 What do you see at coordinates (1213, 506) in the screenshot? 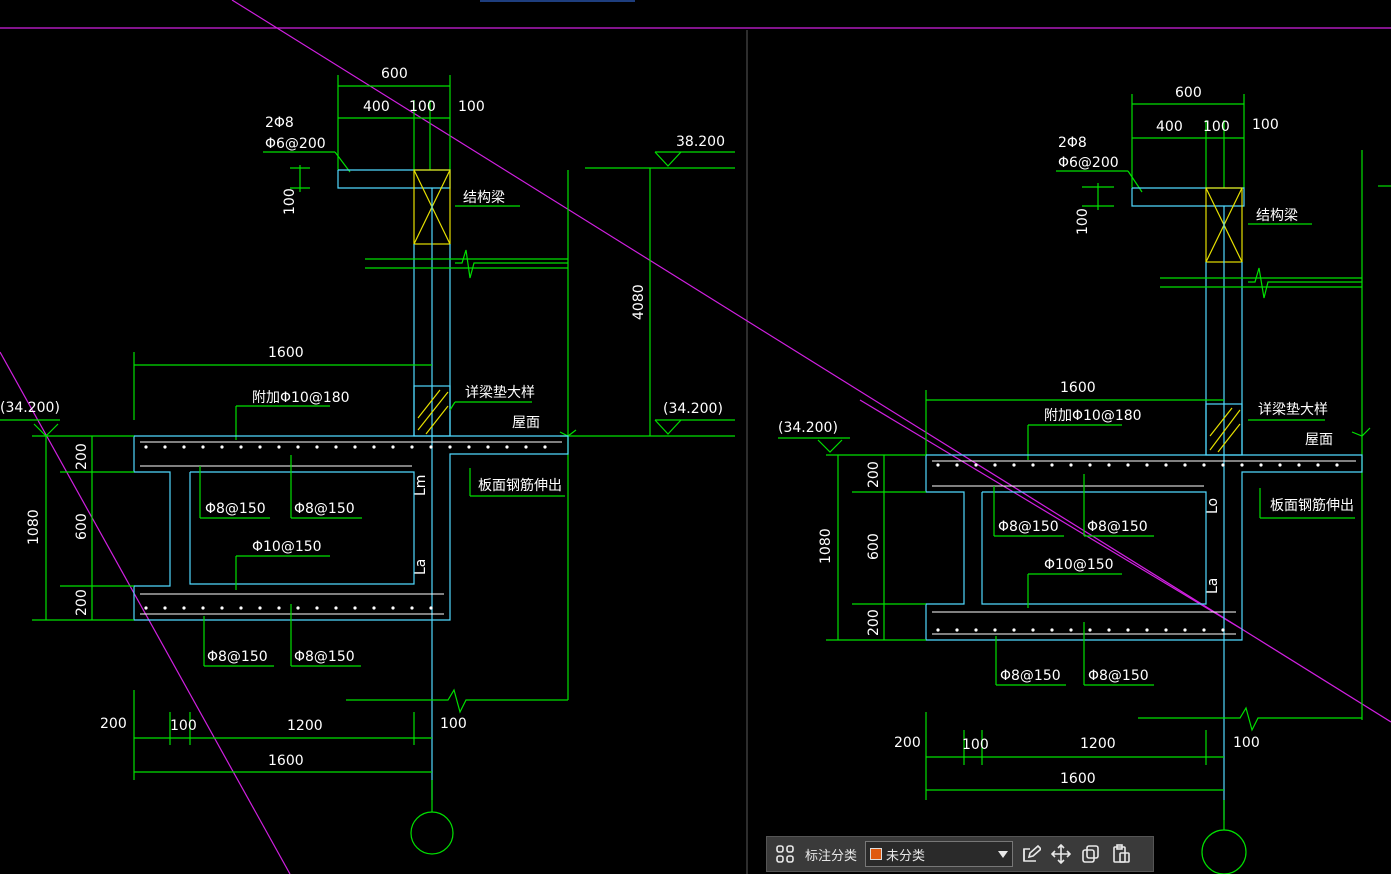
I see `right-label-lo: Lo` at bounding box center [1213, 506].